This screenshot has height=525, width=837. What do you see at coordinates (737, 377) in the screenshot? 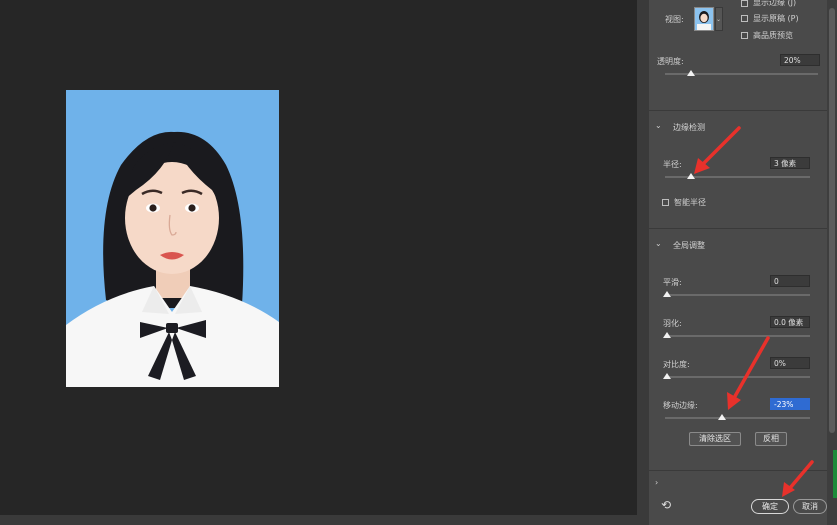
I see `contrast-slider-track` at bounding box center [737, 377].